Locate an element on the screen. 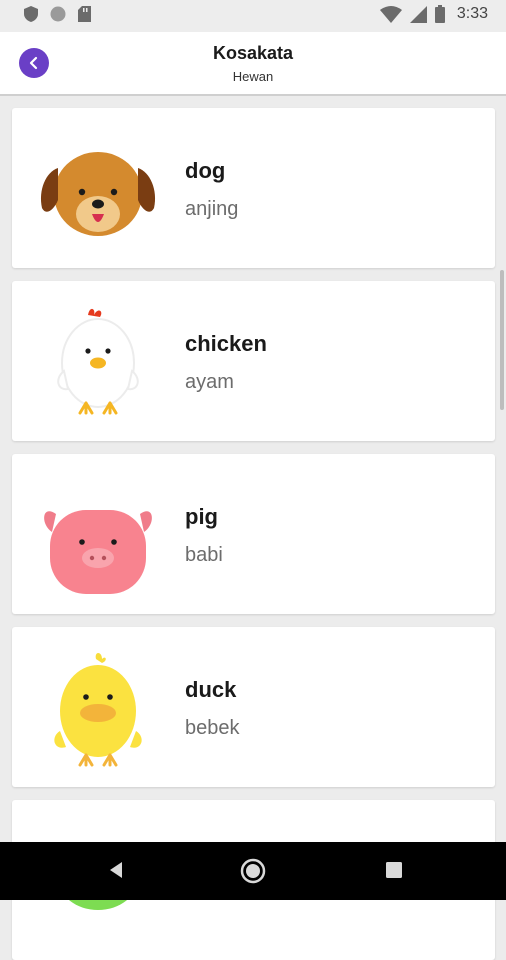 The height and width of the screenshot is (960, 506). vocab-word: duck is located at coordinates (211, 689).